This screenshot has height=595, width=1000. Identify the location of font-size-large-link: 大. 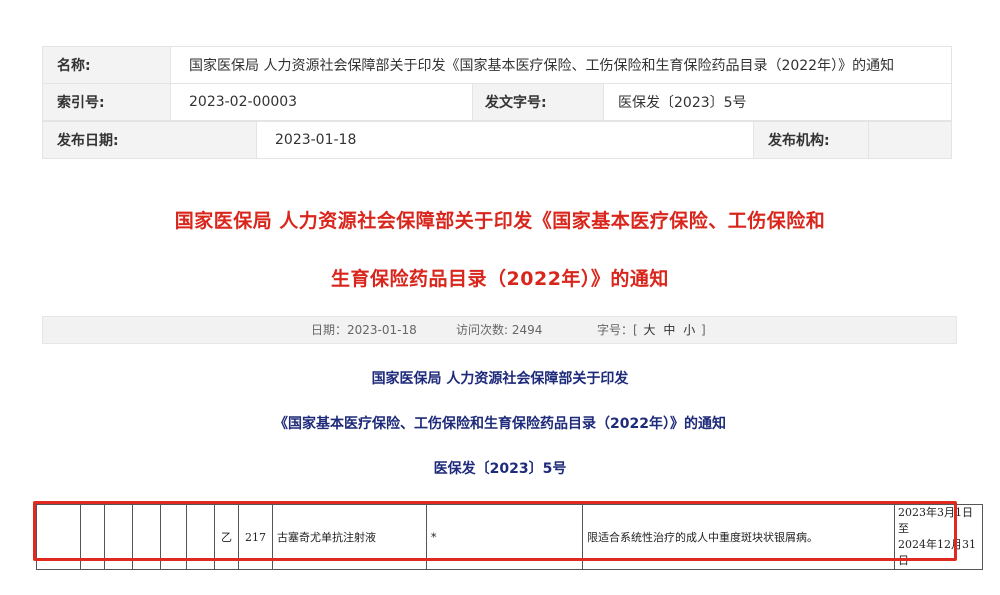
(650, 330).